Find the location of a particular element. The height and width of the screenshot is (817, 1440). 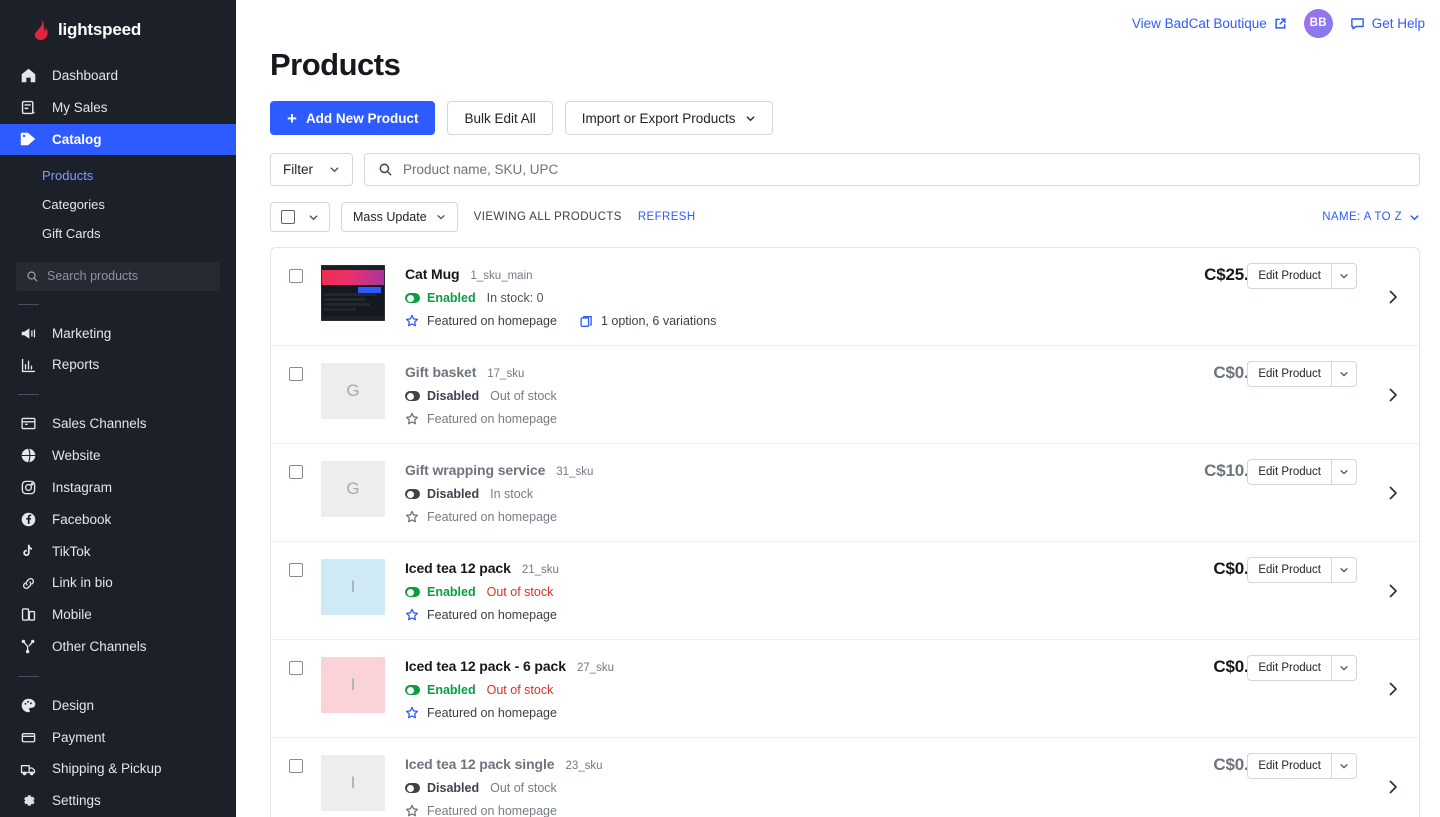

sidebar-search-input is located at coordinates (128, 276).